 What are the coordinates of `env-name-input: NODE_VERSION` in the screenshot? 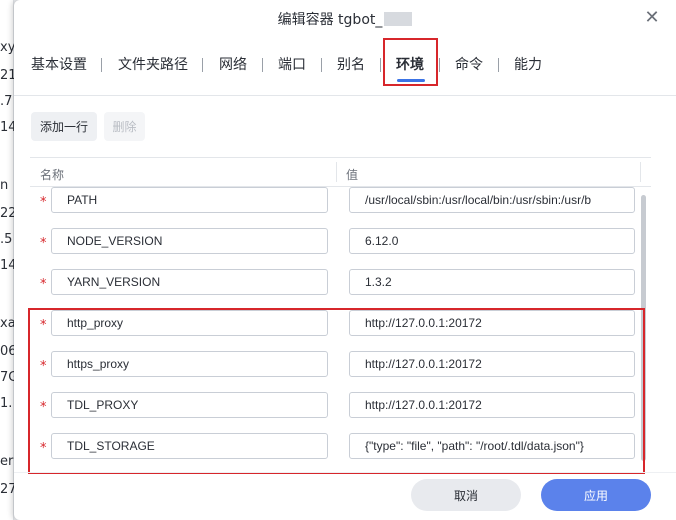 It's located at (189, 241).